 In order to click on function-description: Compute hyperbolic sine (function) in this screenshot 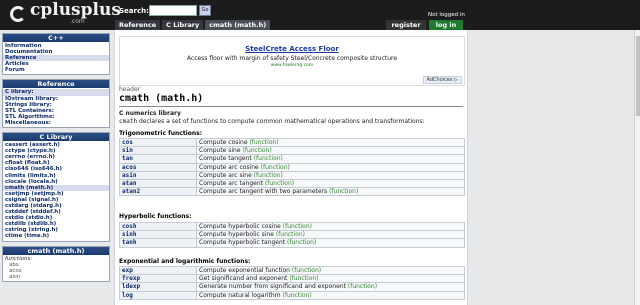, I will do `click(330, 235)`.